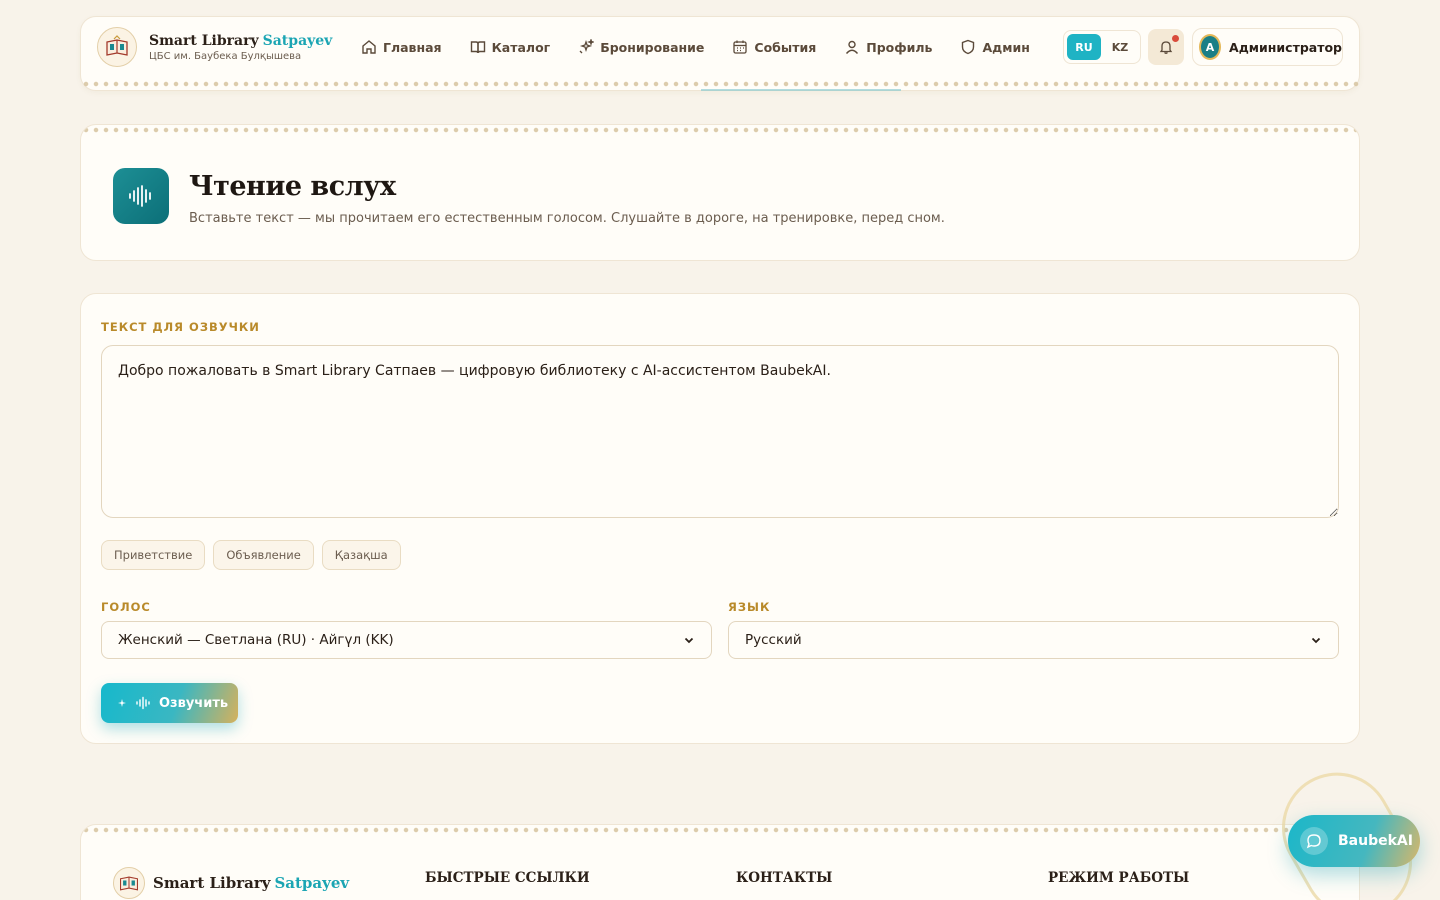 The height and width of the screenshot is (900, 1440). Describe the element at coordinates (153, 555) in the screenshot. I see `preset-greeting-chip: Приветствие` at that location.